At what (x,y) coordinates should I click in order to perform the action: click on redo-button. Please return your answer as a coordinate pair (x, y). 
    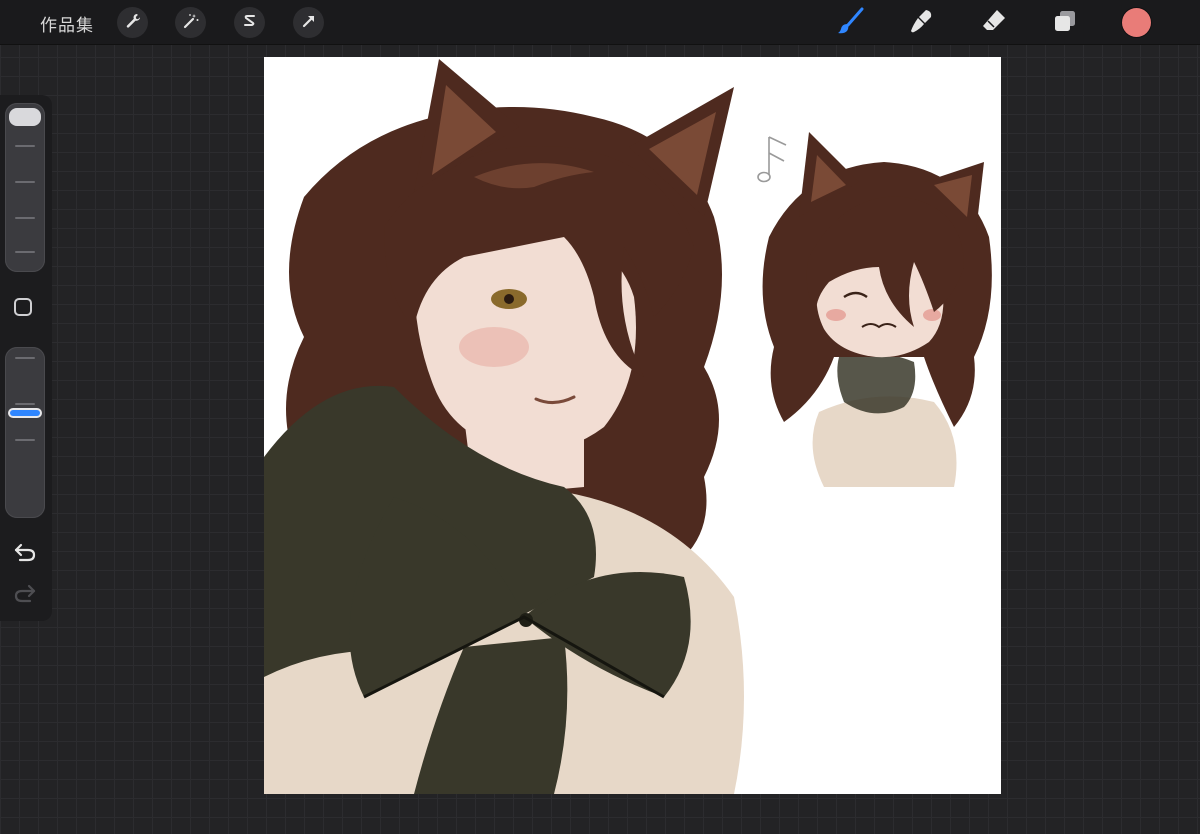
    Looking at the image, I should click on (25, 595).